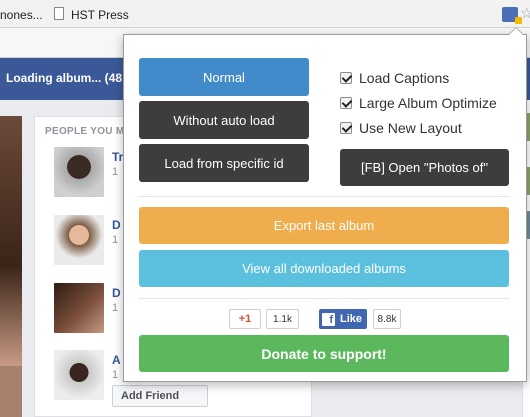 The height and width of the screenshot is (417, 530). I want to click on extension-icon, so click(512, 15).